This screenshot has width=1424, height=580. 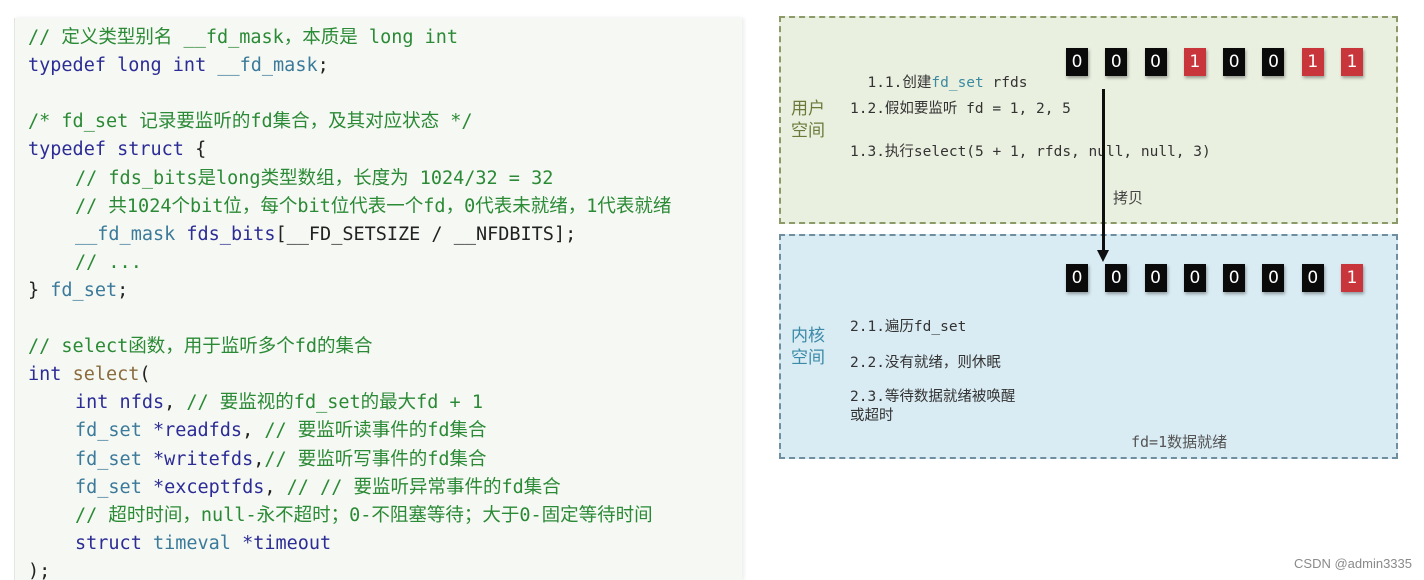 I want to click on code-line: // 共1024个bit位，每个bit位代表一个fd，0代表未就绪，1代表就绪, so click(x=349, y=207).